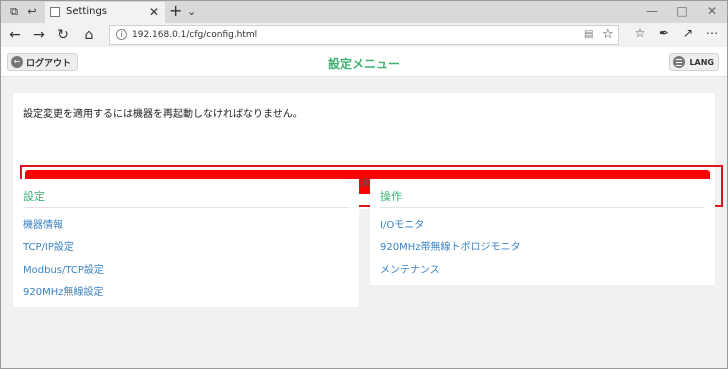  Describe the element at coordinates (55, 12) in the screenshot. I see `page-favicon-icon` at that location.